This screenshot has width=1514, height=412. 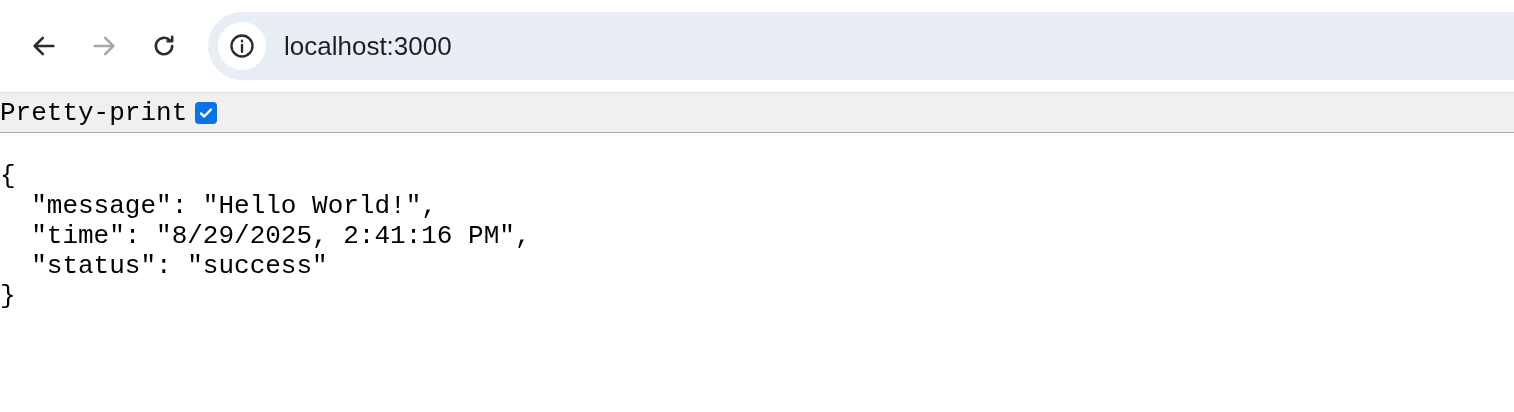 I want to click on json-line: "time": "8/29/2025, 2:41:16 PM",, so click(x=280, y=236).